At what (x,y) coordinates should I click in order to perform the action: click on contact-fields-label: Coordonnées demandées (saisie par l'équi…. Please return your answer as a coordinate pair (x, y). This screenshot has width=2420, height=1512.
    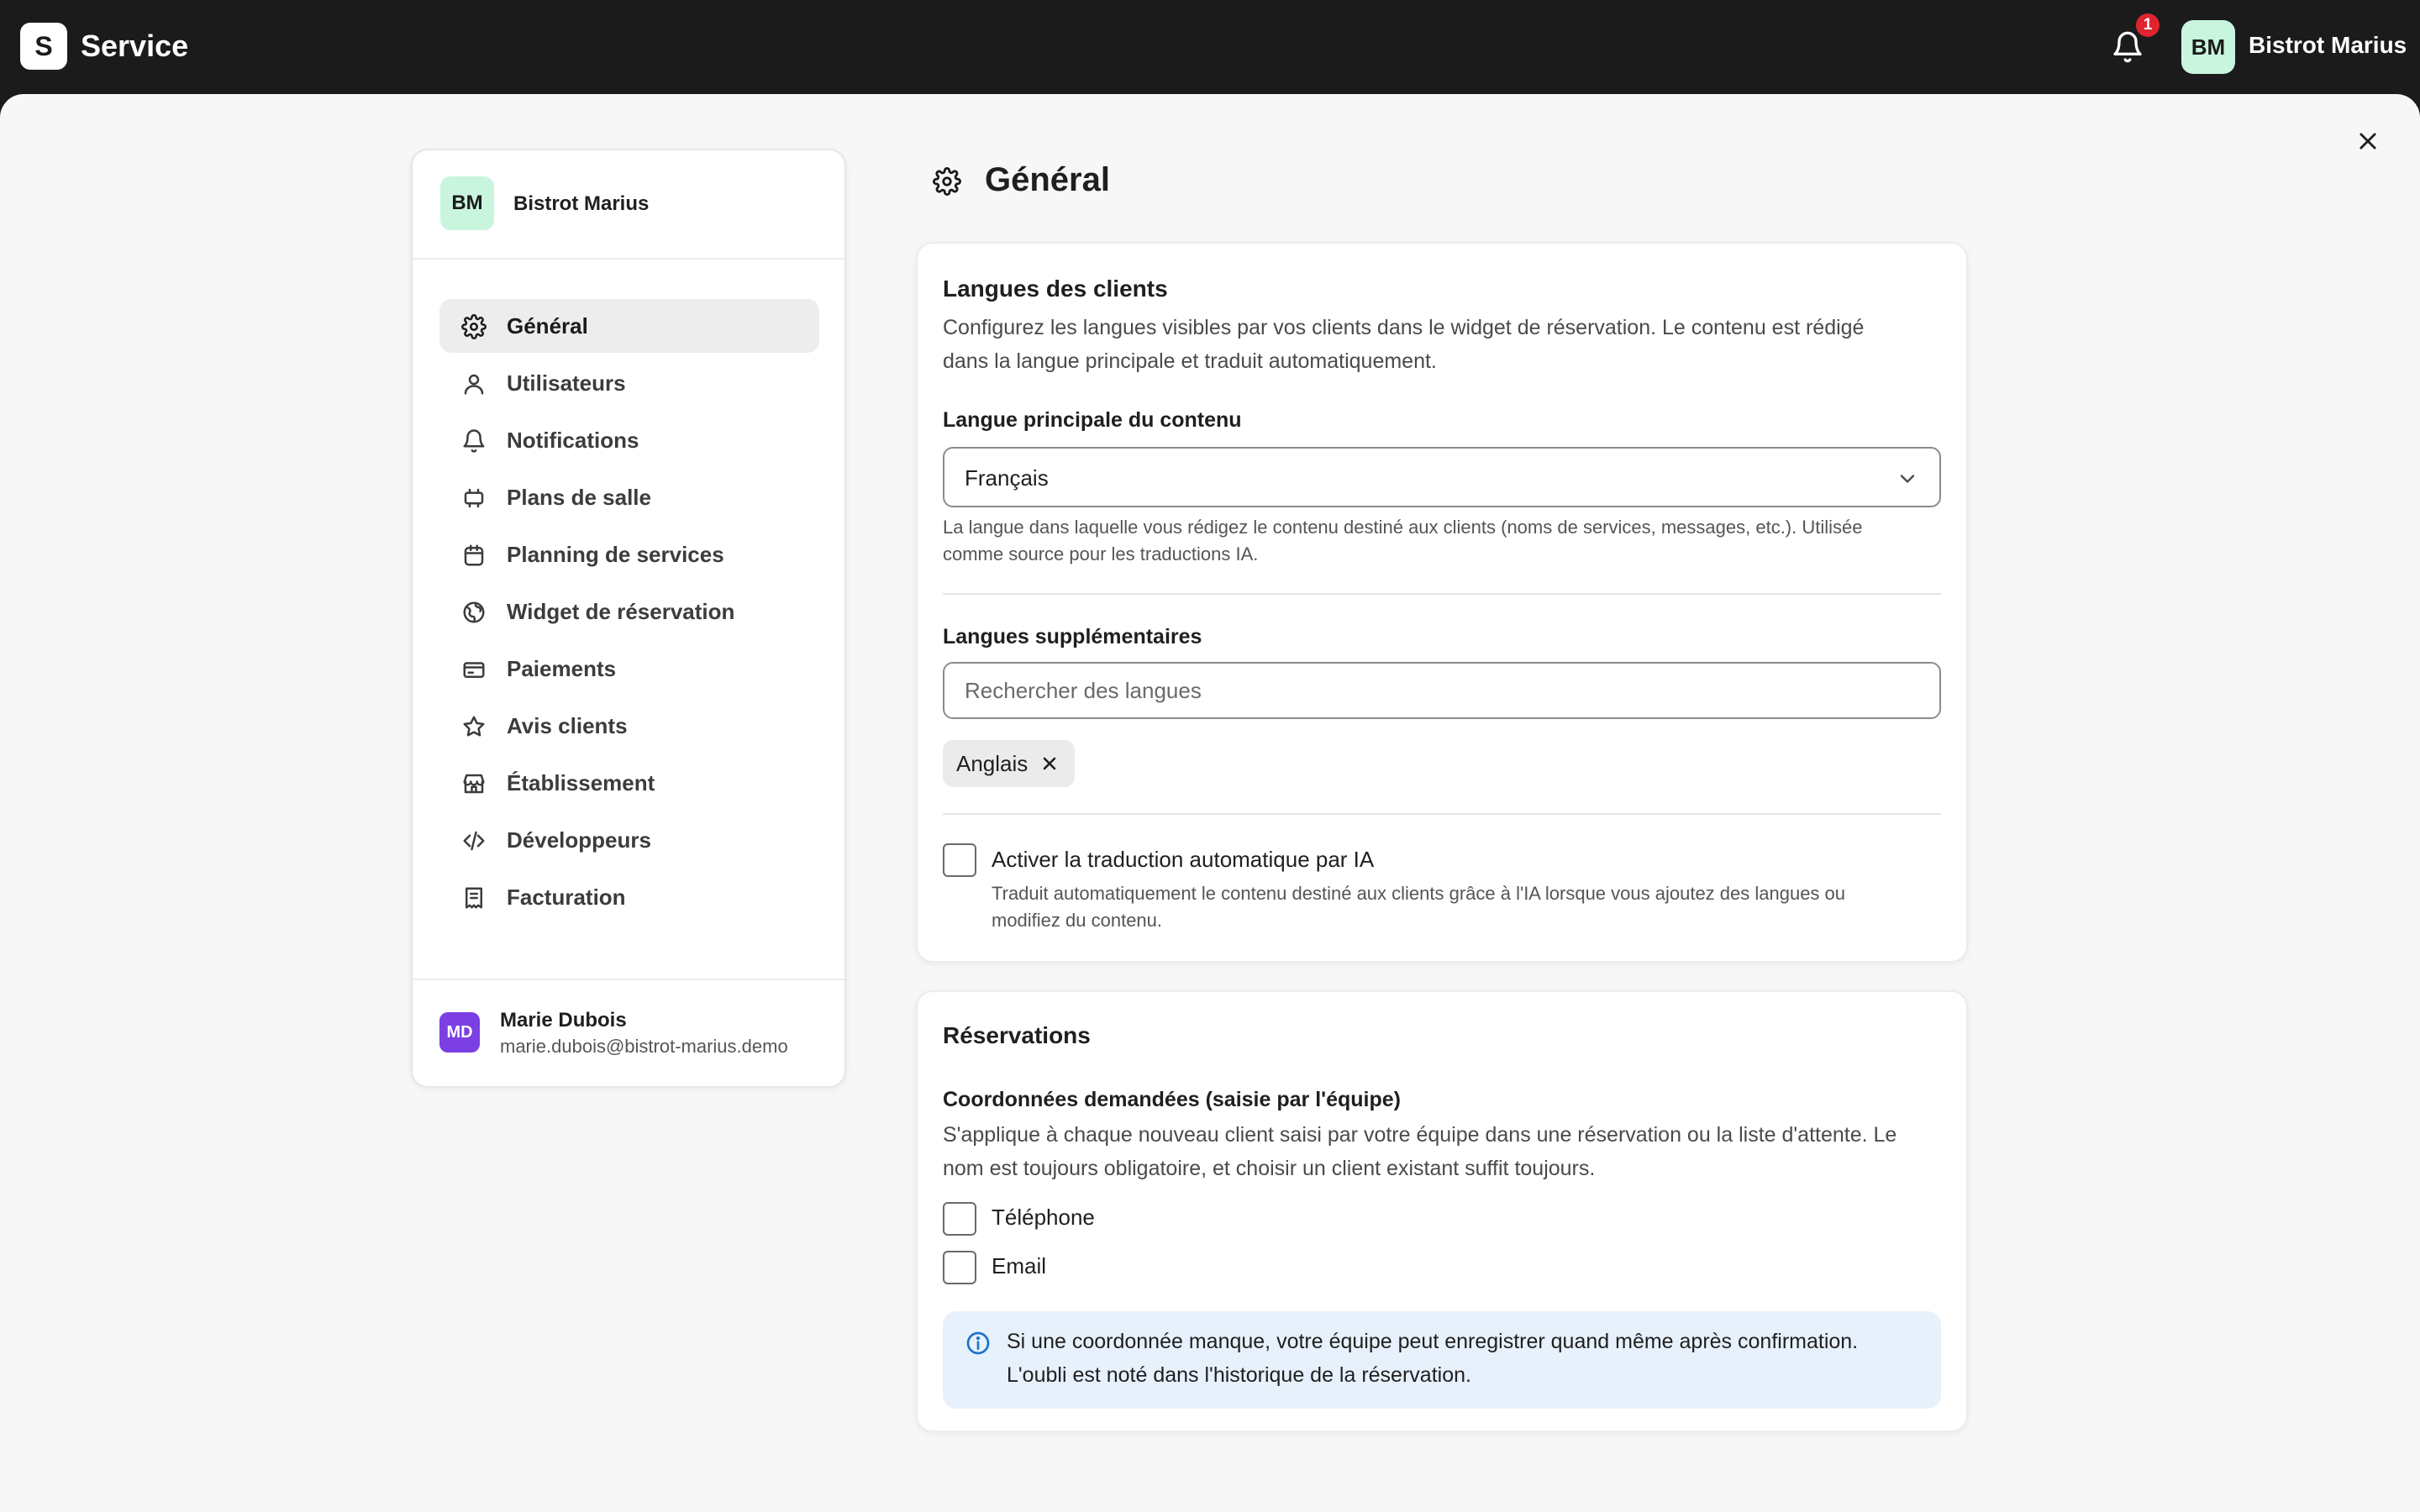
    Looking at the image, I should click on (1172, 1099).